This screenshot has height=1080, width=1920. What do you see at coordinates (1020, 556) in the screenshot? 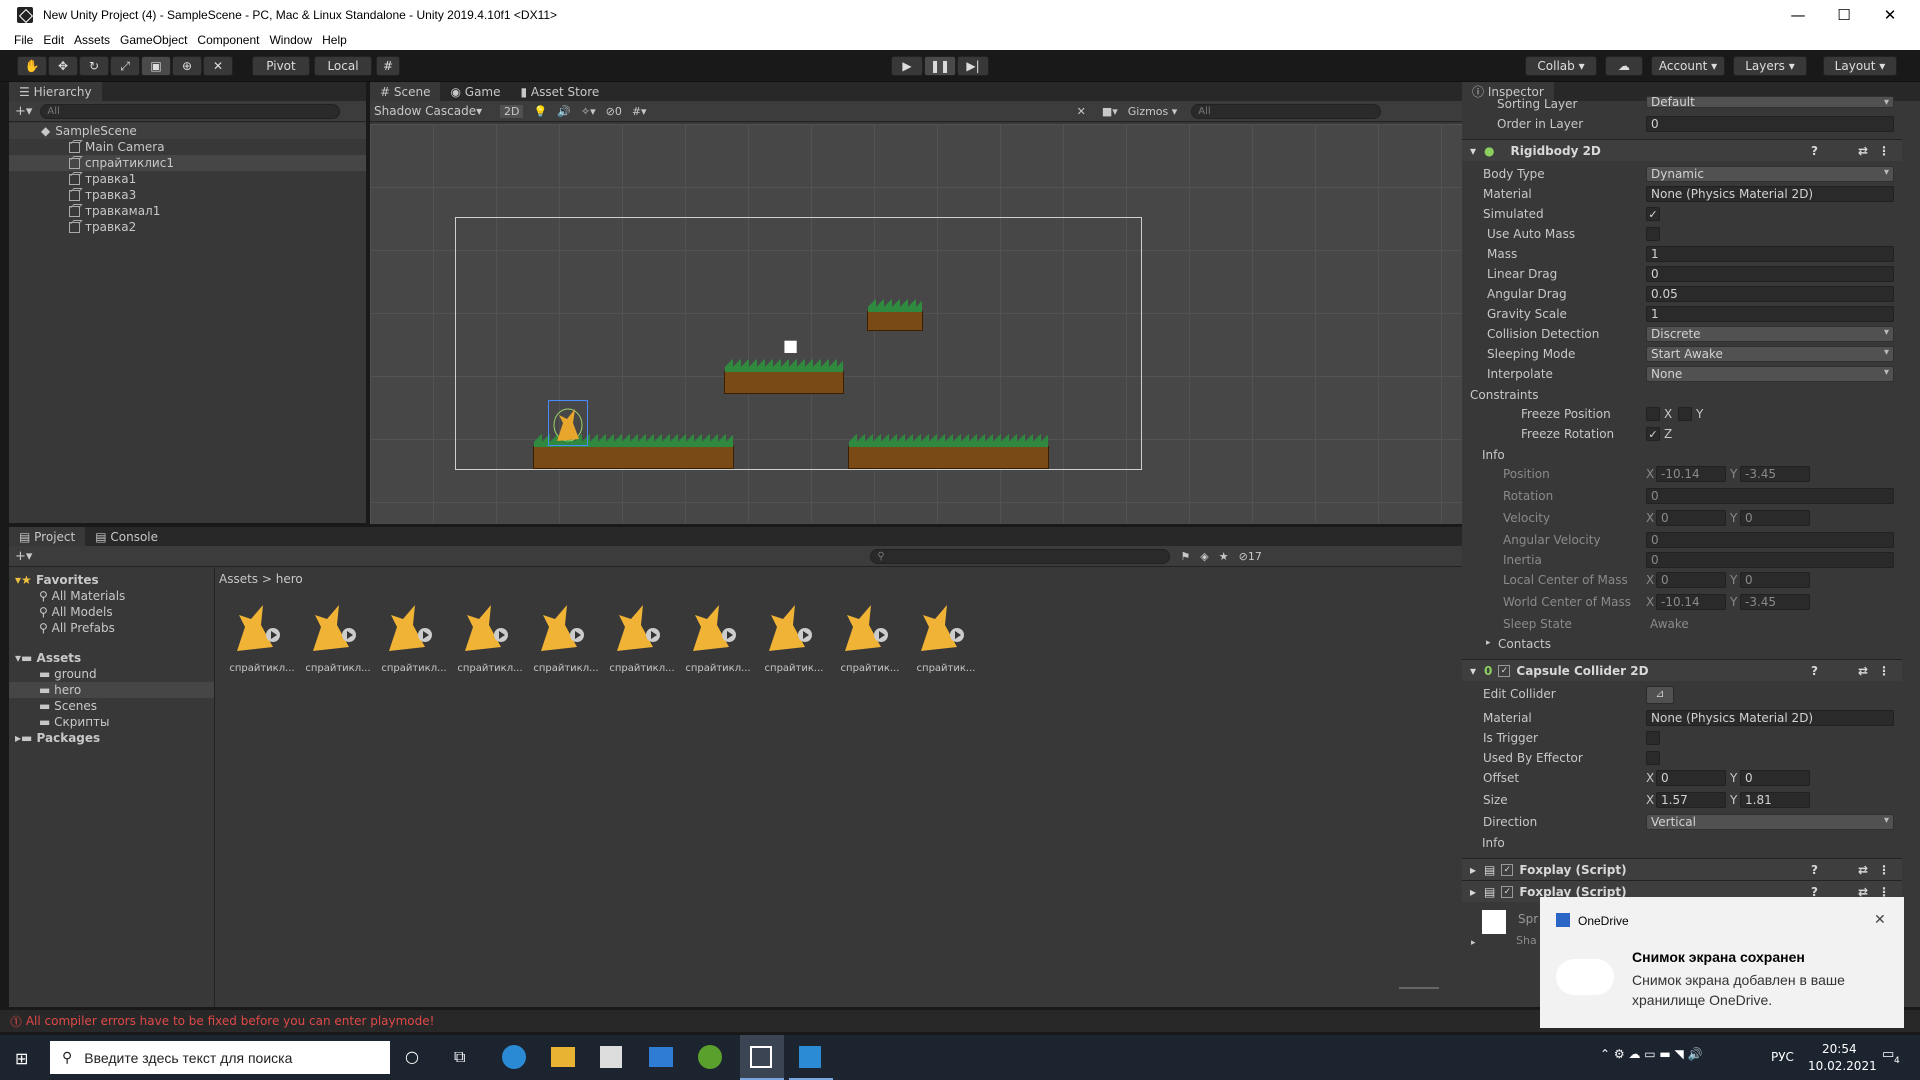
I see `project-search: ⚲` at bounding box center [1020, 556].